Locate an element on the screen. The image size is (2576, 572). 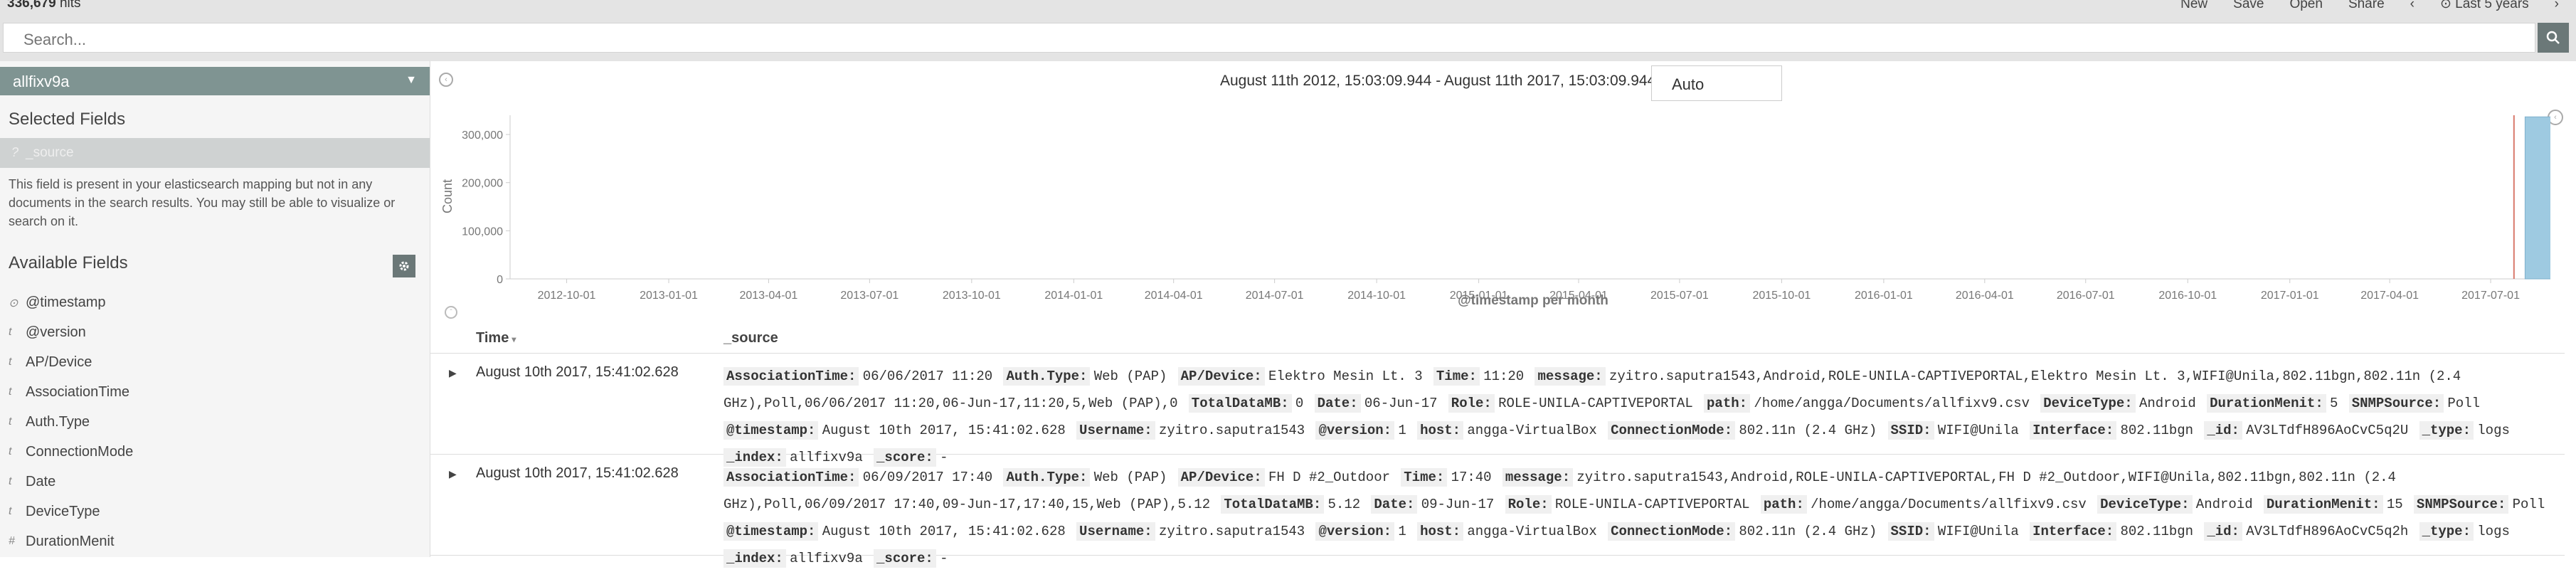
source-value: 802.11bgn is located at coordinates (2157, 531).